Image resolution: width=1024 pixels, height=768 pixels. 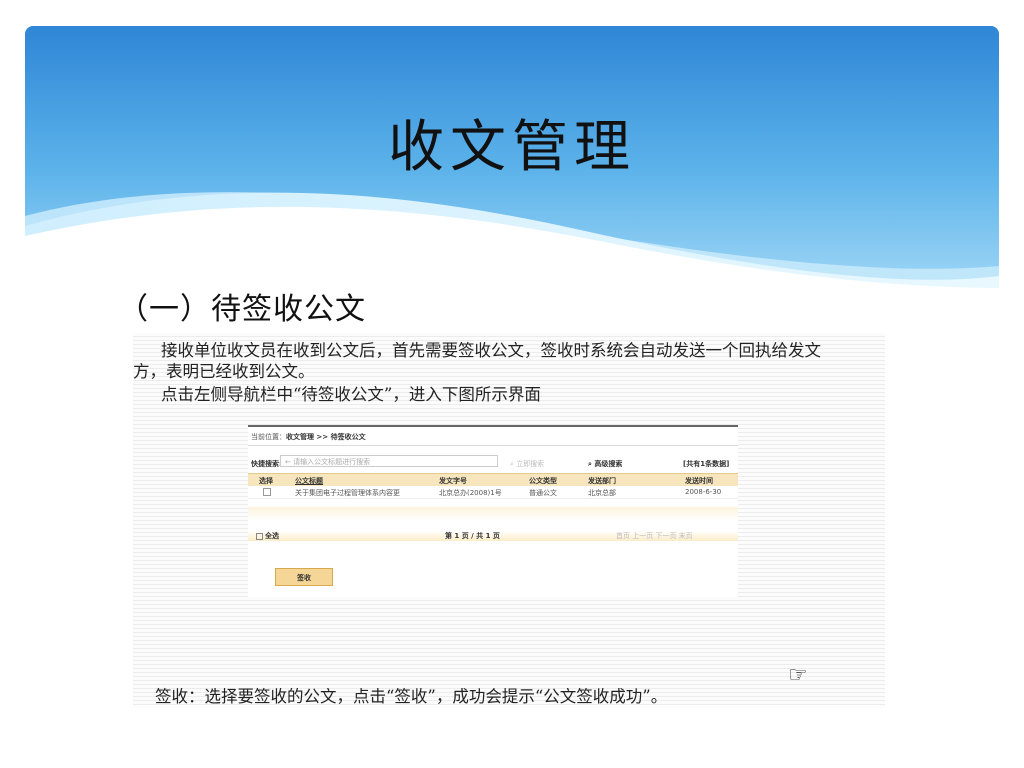 I want to click on pagination-links: 首页 上一页 下一页 末页, so click(x=654, y=536).